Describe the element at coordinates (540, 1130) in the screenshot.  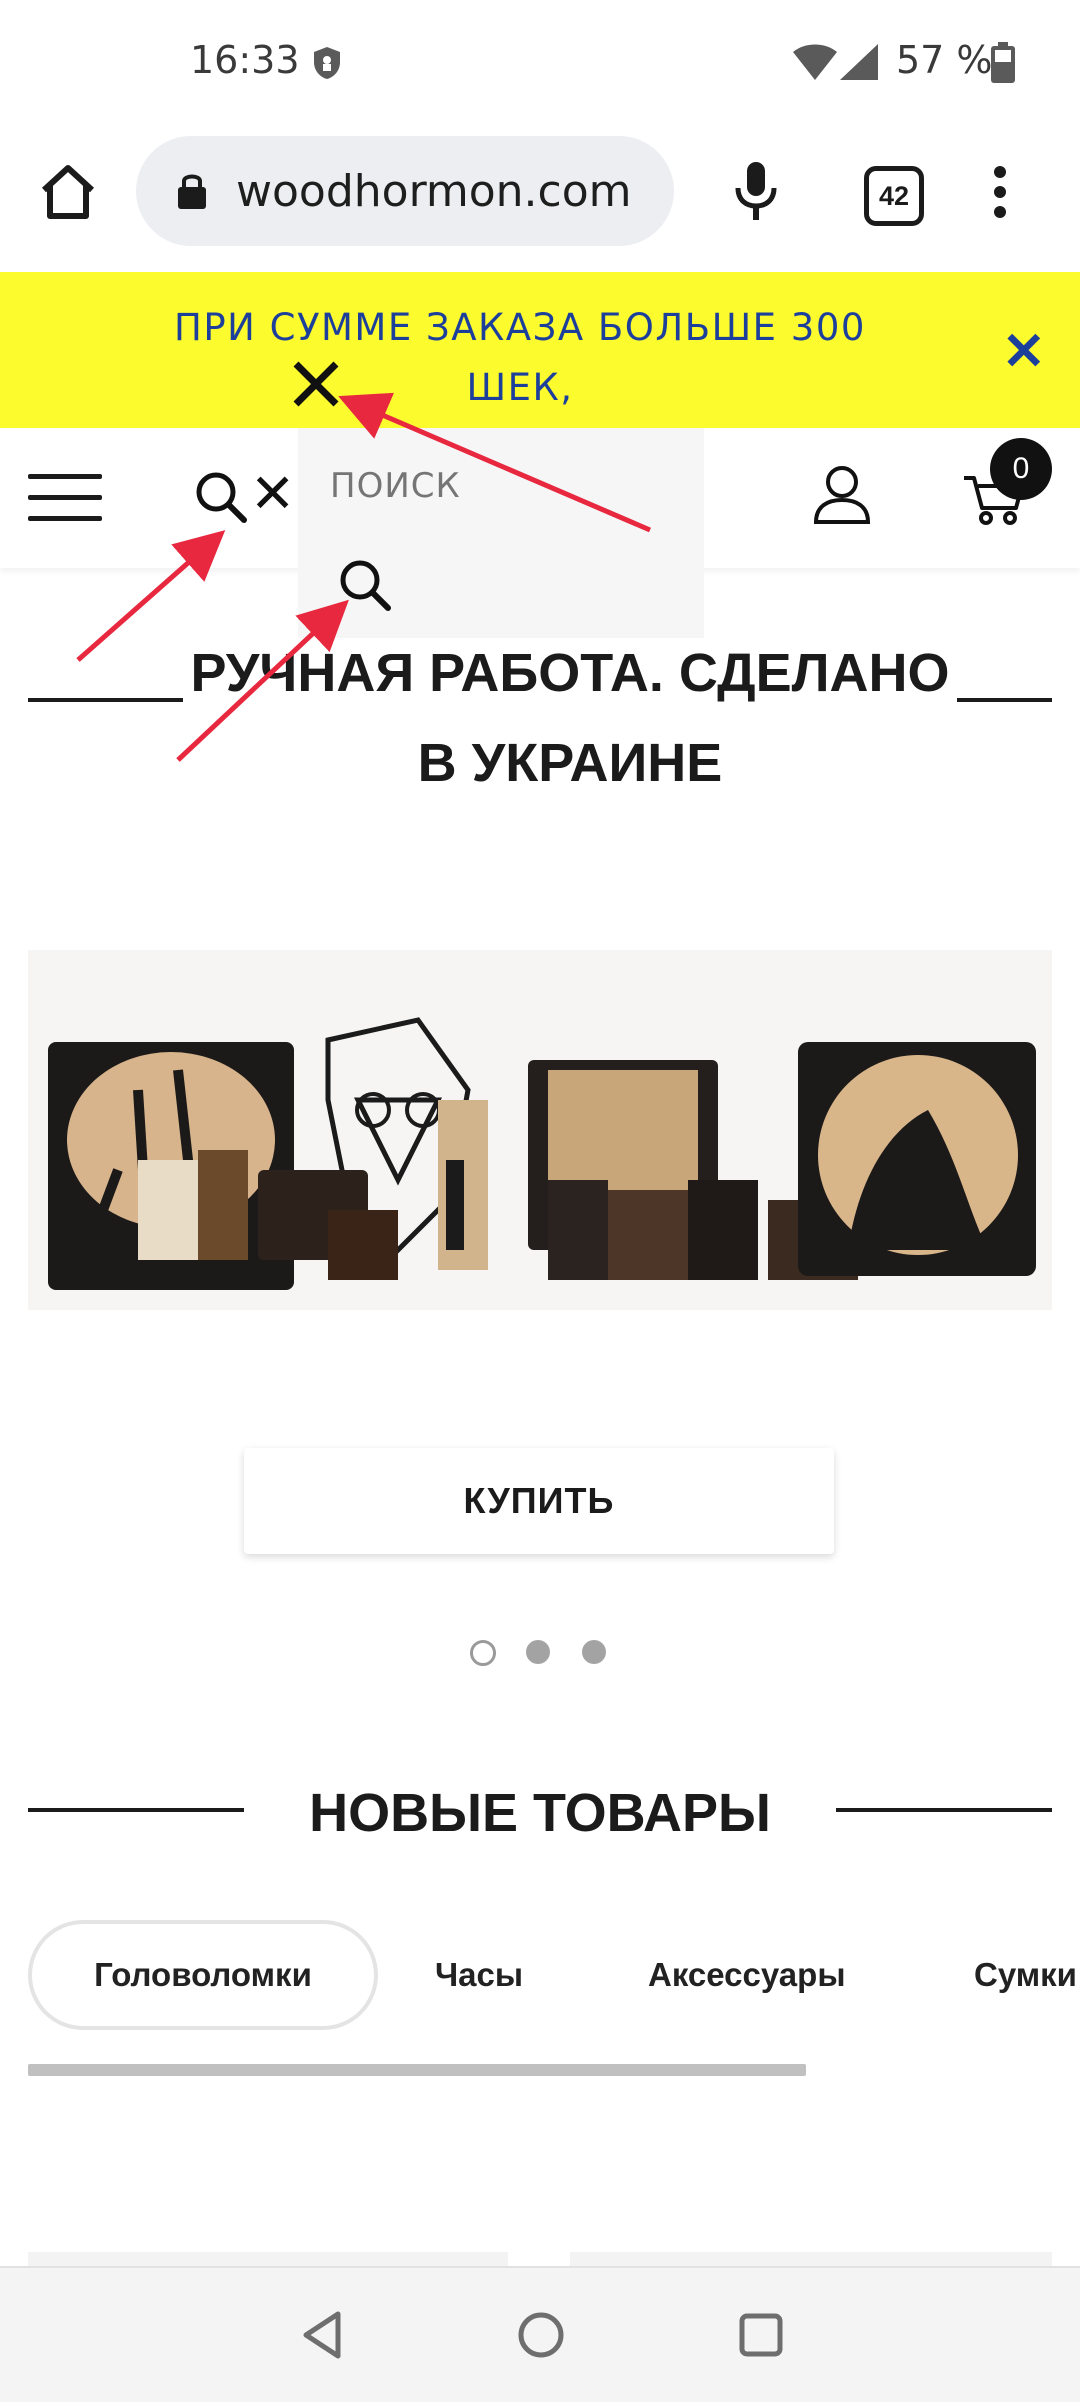
I see `hero-banner-image` at that location.